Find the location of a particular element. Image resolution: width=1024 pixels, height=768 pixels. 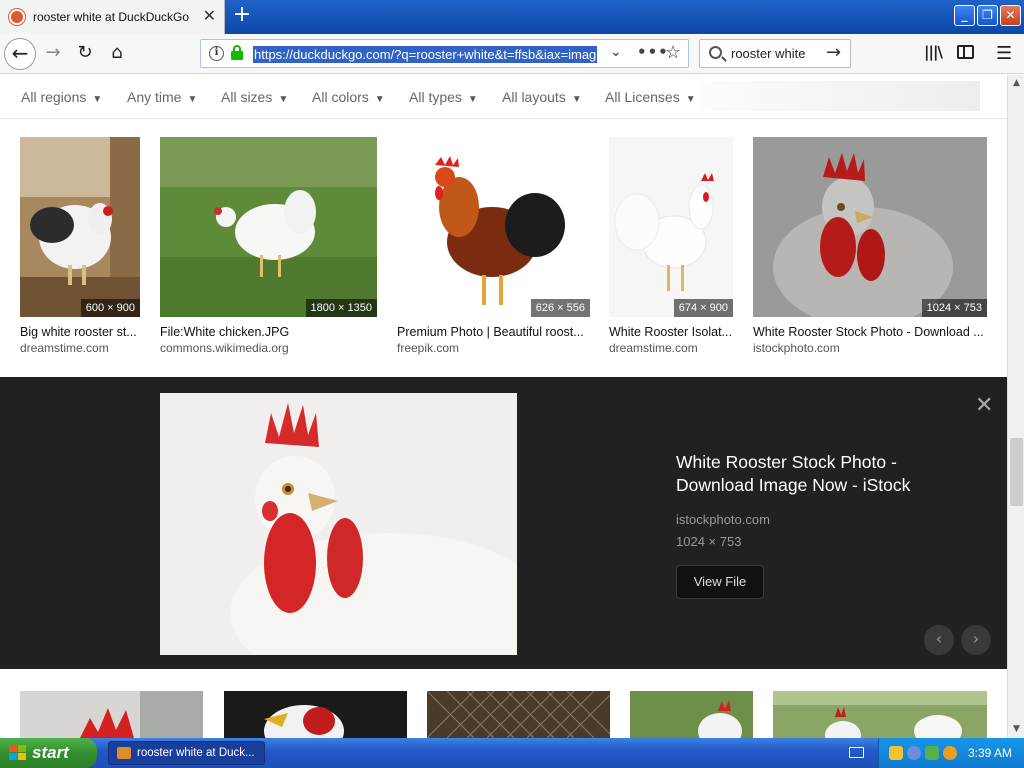

faded-filter-area is located at coordinates (840, 96).